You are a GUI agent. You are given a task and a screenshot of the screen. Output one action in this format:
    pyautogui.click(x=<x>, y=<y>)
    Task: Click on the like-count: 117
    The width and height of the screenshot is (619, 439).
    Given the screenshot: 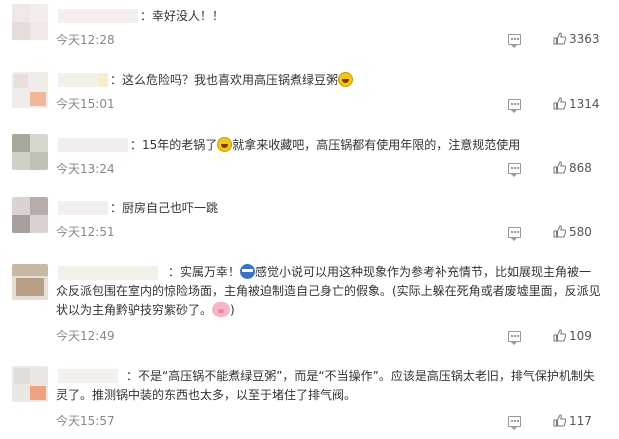 What is the action you would take?
    pyautogui.click(x=580, y=421)
    